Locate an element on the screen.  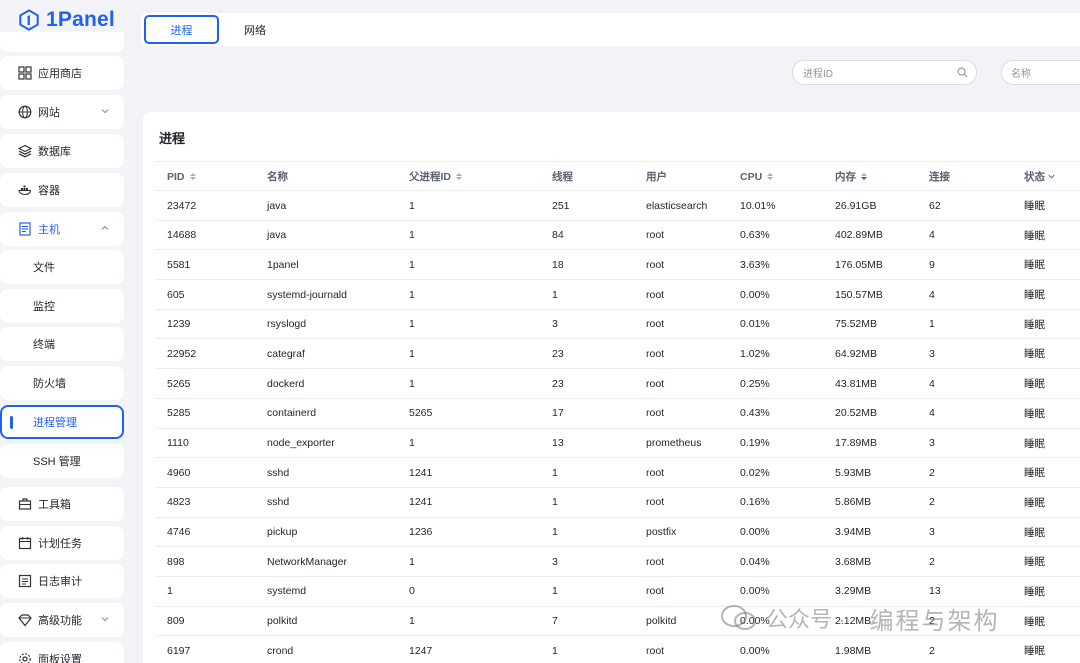
column-header-status: 状态 is located at coordinates (1040, 176).